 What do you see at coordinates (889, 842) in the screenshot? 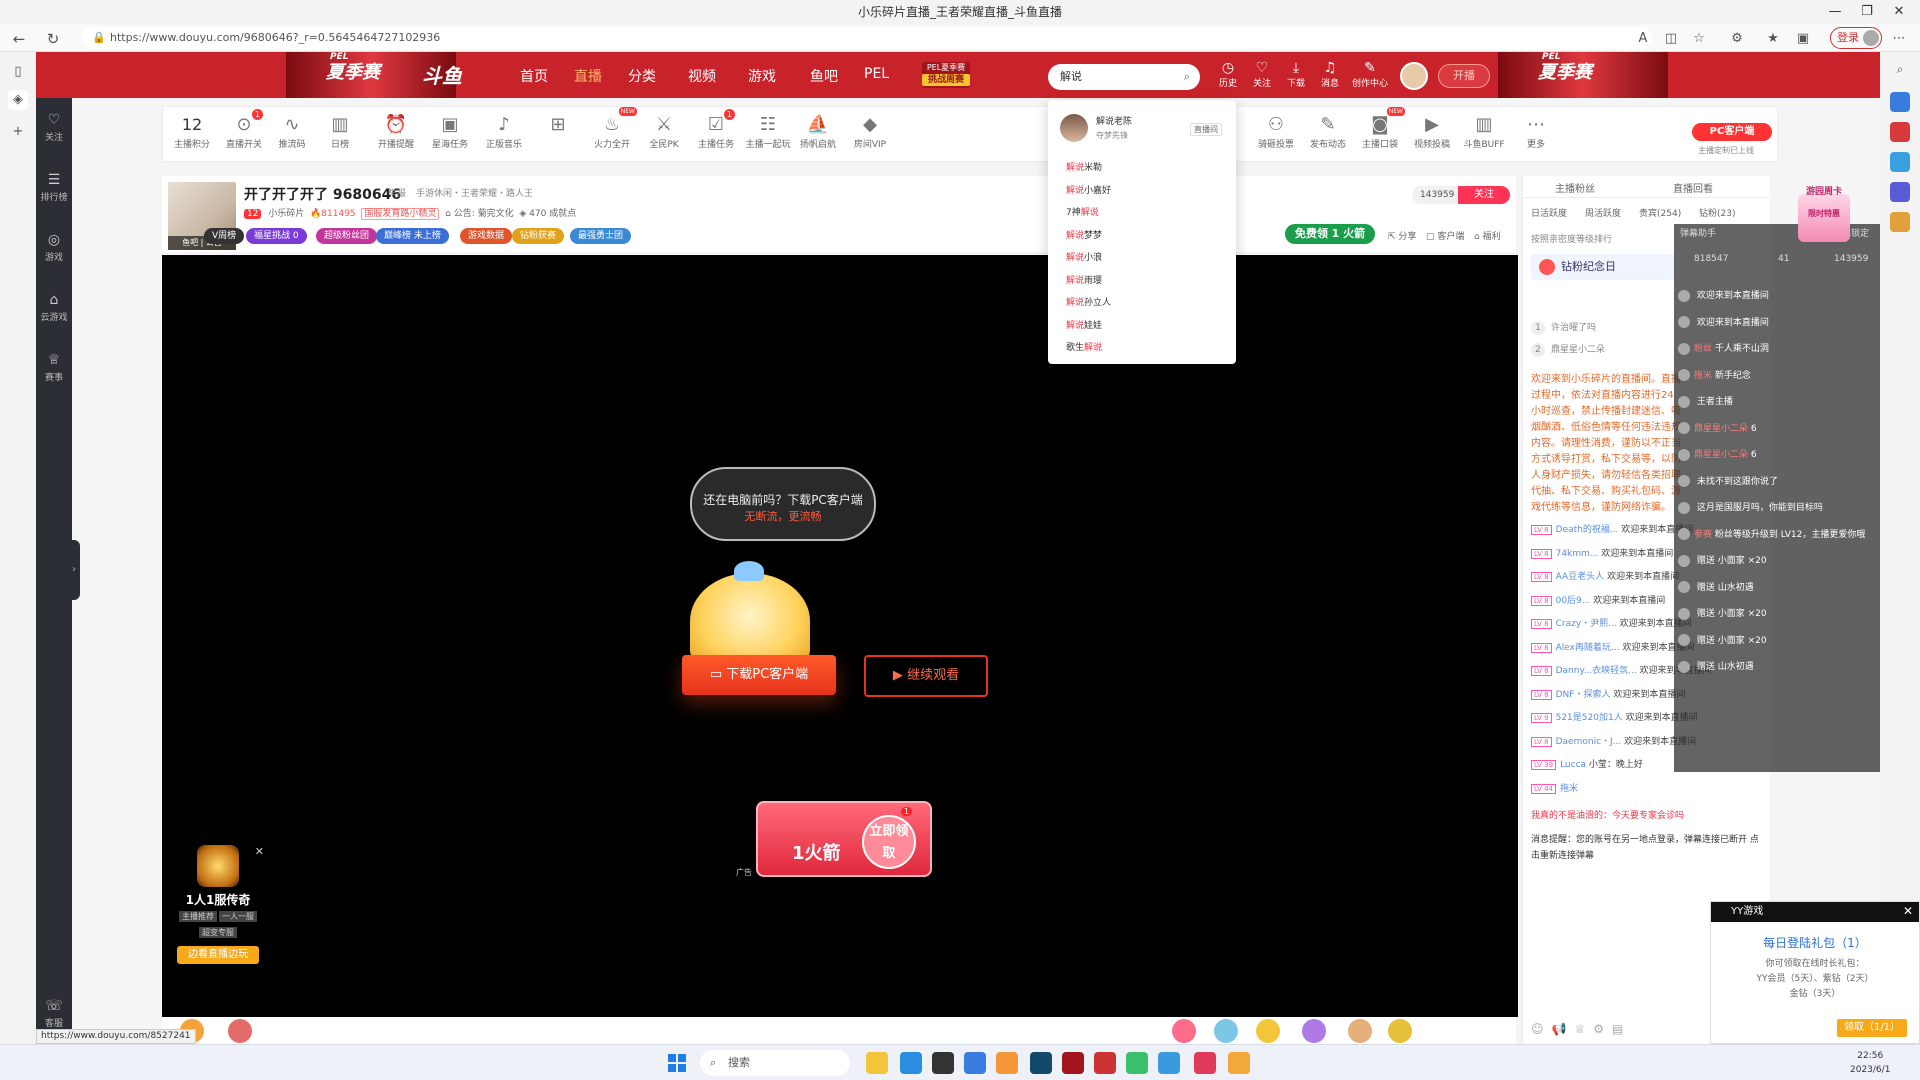
I see `rocket-claim-button: 立即领取` at bounding box center [889, 842].